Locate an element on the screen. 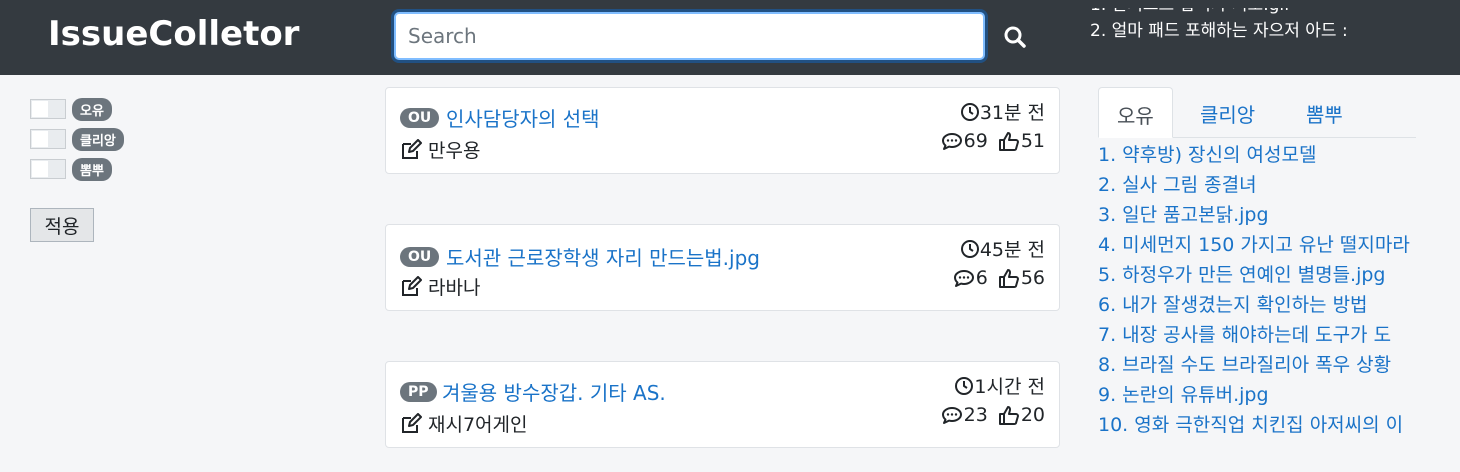 This screenshot has width=1460, height=472. filter-badge-ou: 오유 is located at coordinates (92, 109).